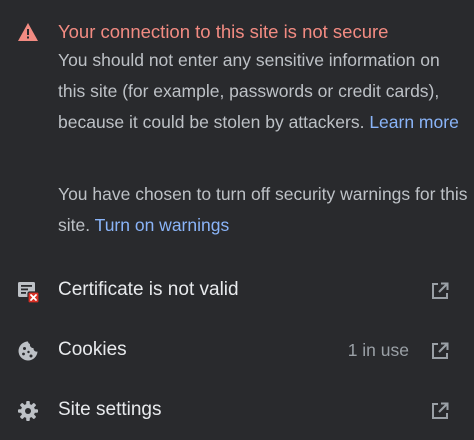 The image size is (474, 440). What do you see at coordinates (28, 32) in the screenshot?
I see `warning-triangle-icon` at bounding box center [28, 32].